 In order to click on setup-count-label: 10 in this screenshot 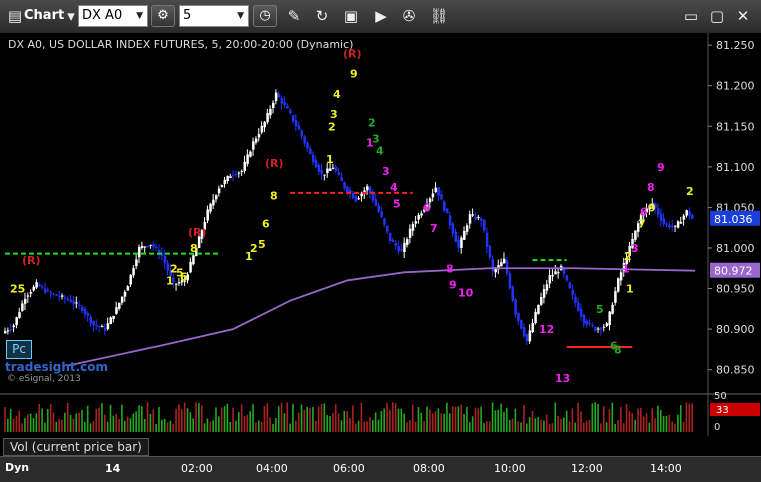, I will do `click(466, 293)`.